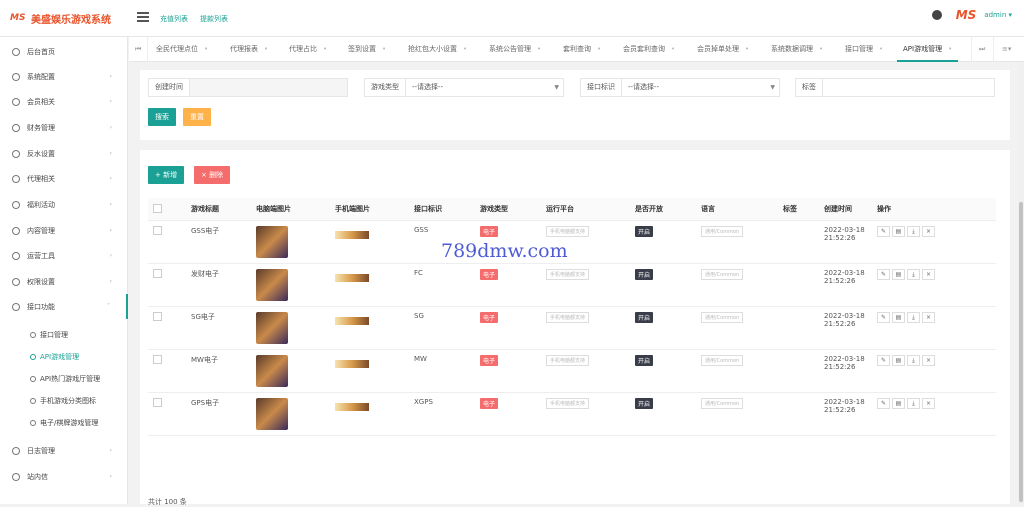 This screenshot has width=1024, height=507. Describe the element at coordinates (844, 229) in the screenshot. I see `created-date: 2022-03-18` at that location.